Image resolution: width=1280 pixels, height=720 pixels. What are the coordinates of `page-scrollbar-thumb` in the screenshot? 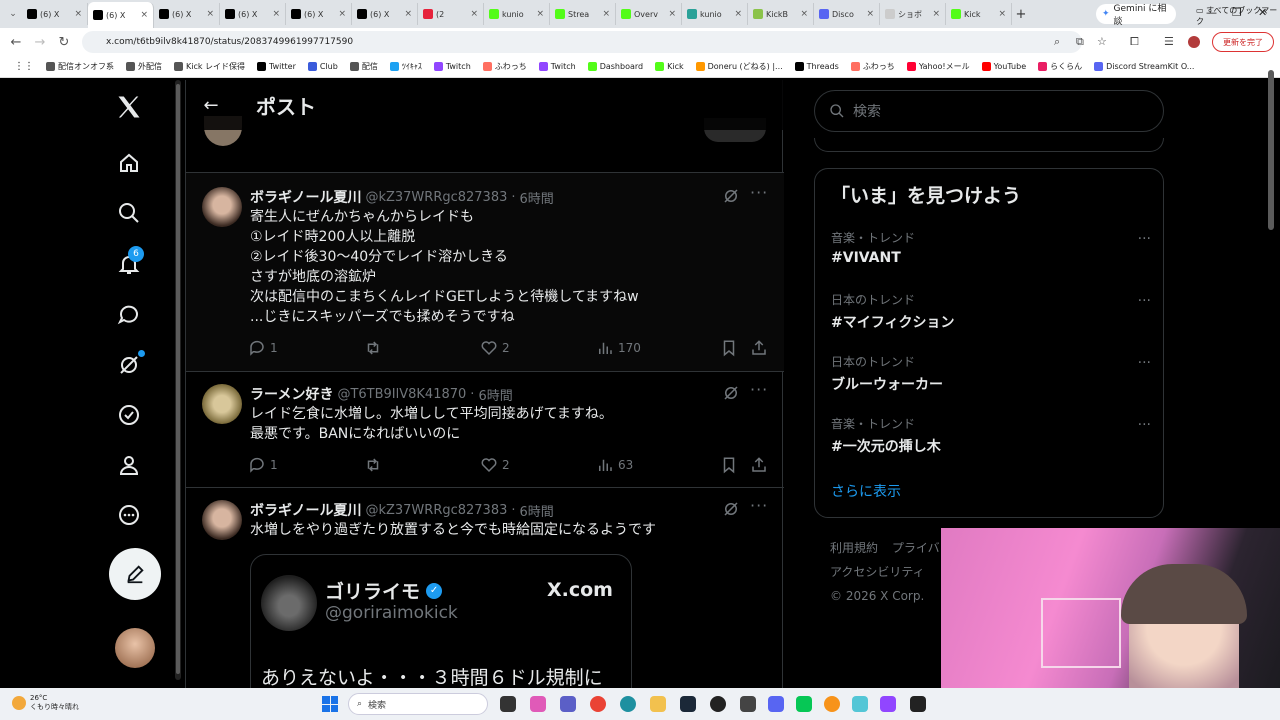 It's located at (1271, 150).